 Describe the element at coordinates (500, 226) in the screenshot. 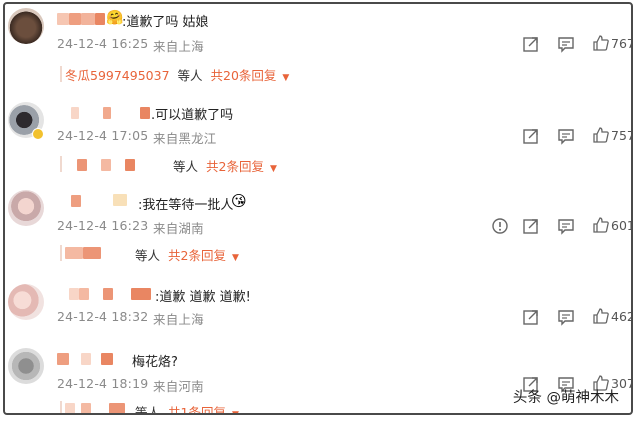

I see `report-icon` at that location.